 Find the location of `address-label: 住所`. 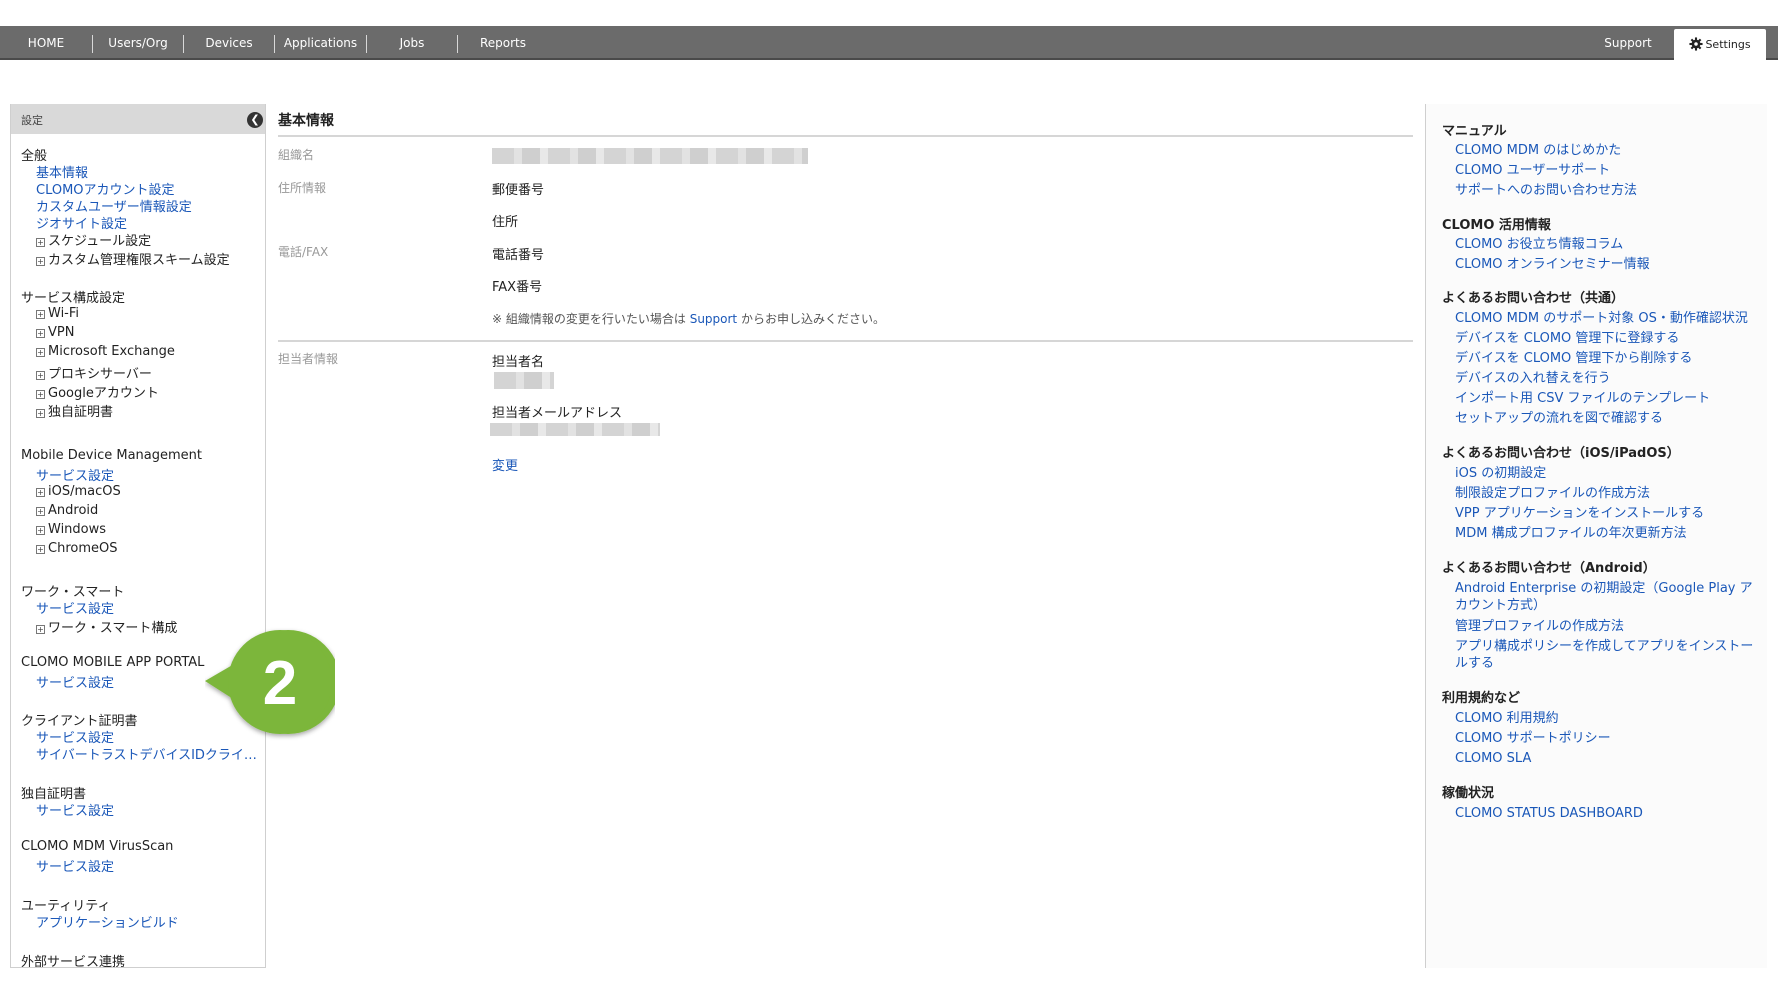

address-label: 住所 is located at coordinates (505, 222).